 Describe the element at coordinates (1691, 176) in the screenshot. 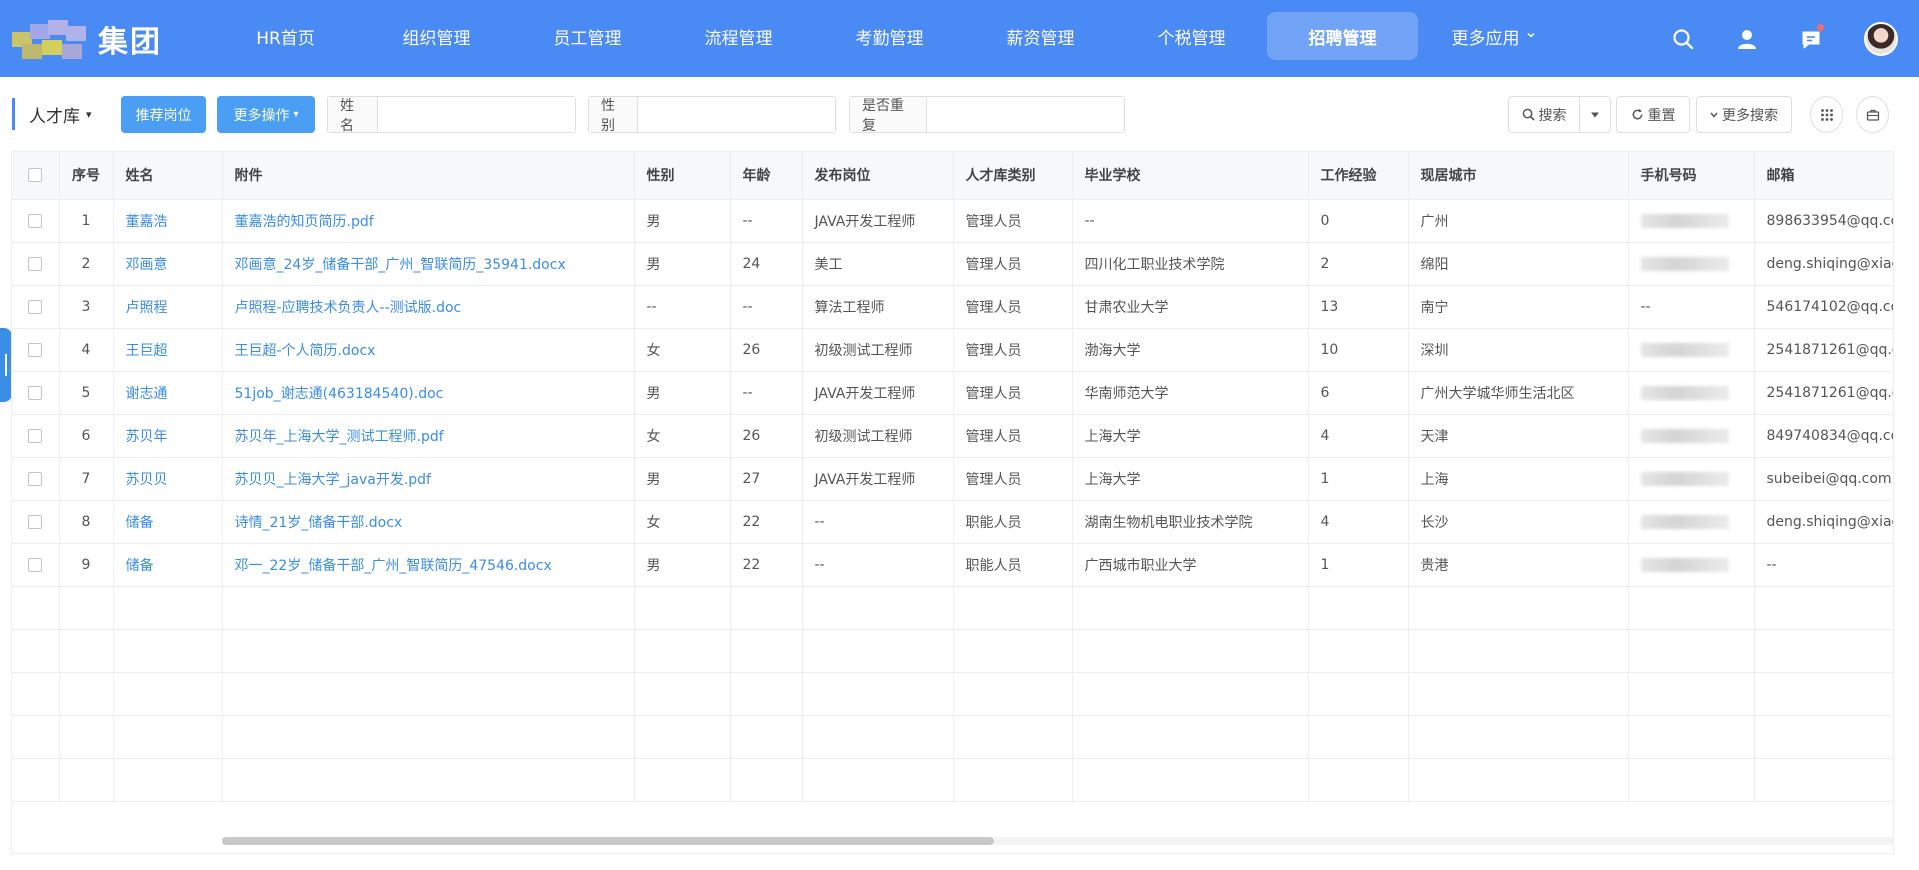

I see `col-header-phone: 手机号码` at that location.